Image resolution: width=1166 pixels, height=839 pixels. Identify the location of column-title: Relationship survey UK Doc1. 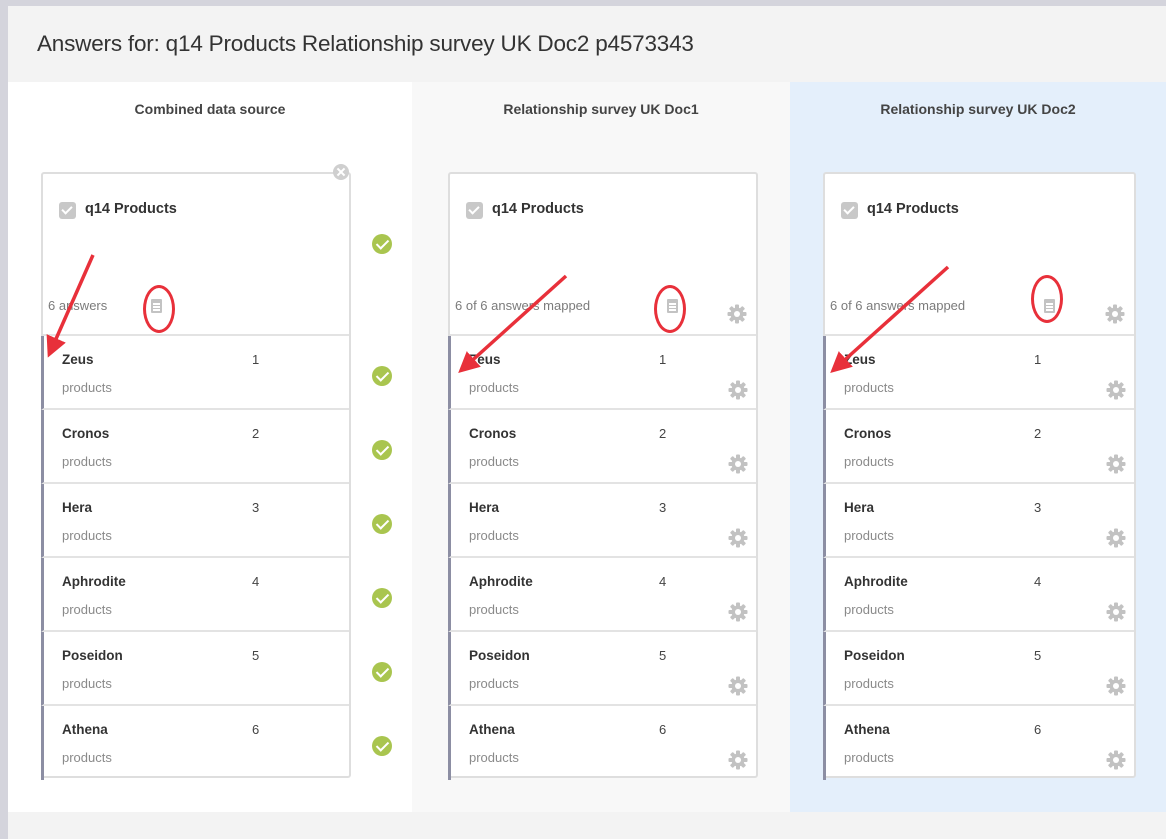
(601, 109).